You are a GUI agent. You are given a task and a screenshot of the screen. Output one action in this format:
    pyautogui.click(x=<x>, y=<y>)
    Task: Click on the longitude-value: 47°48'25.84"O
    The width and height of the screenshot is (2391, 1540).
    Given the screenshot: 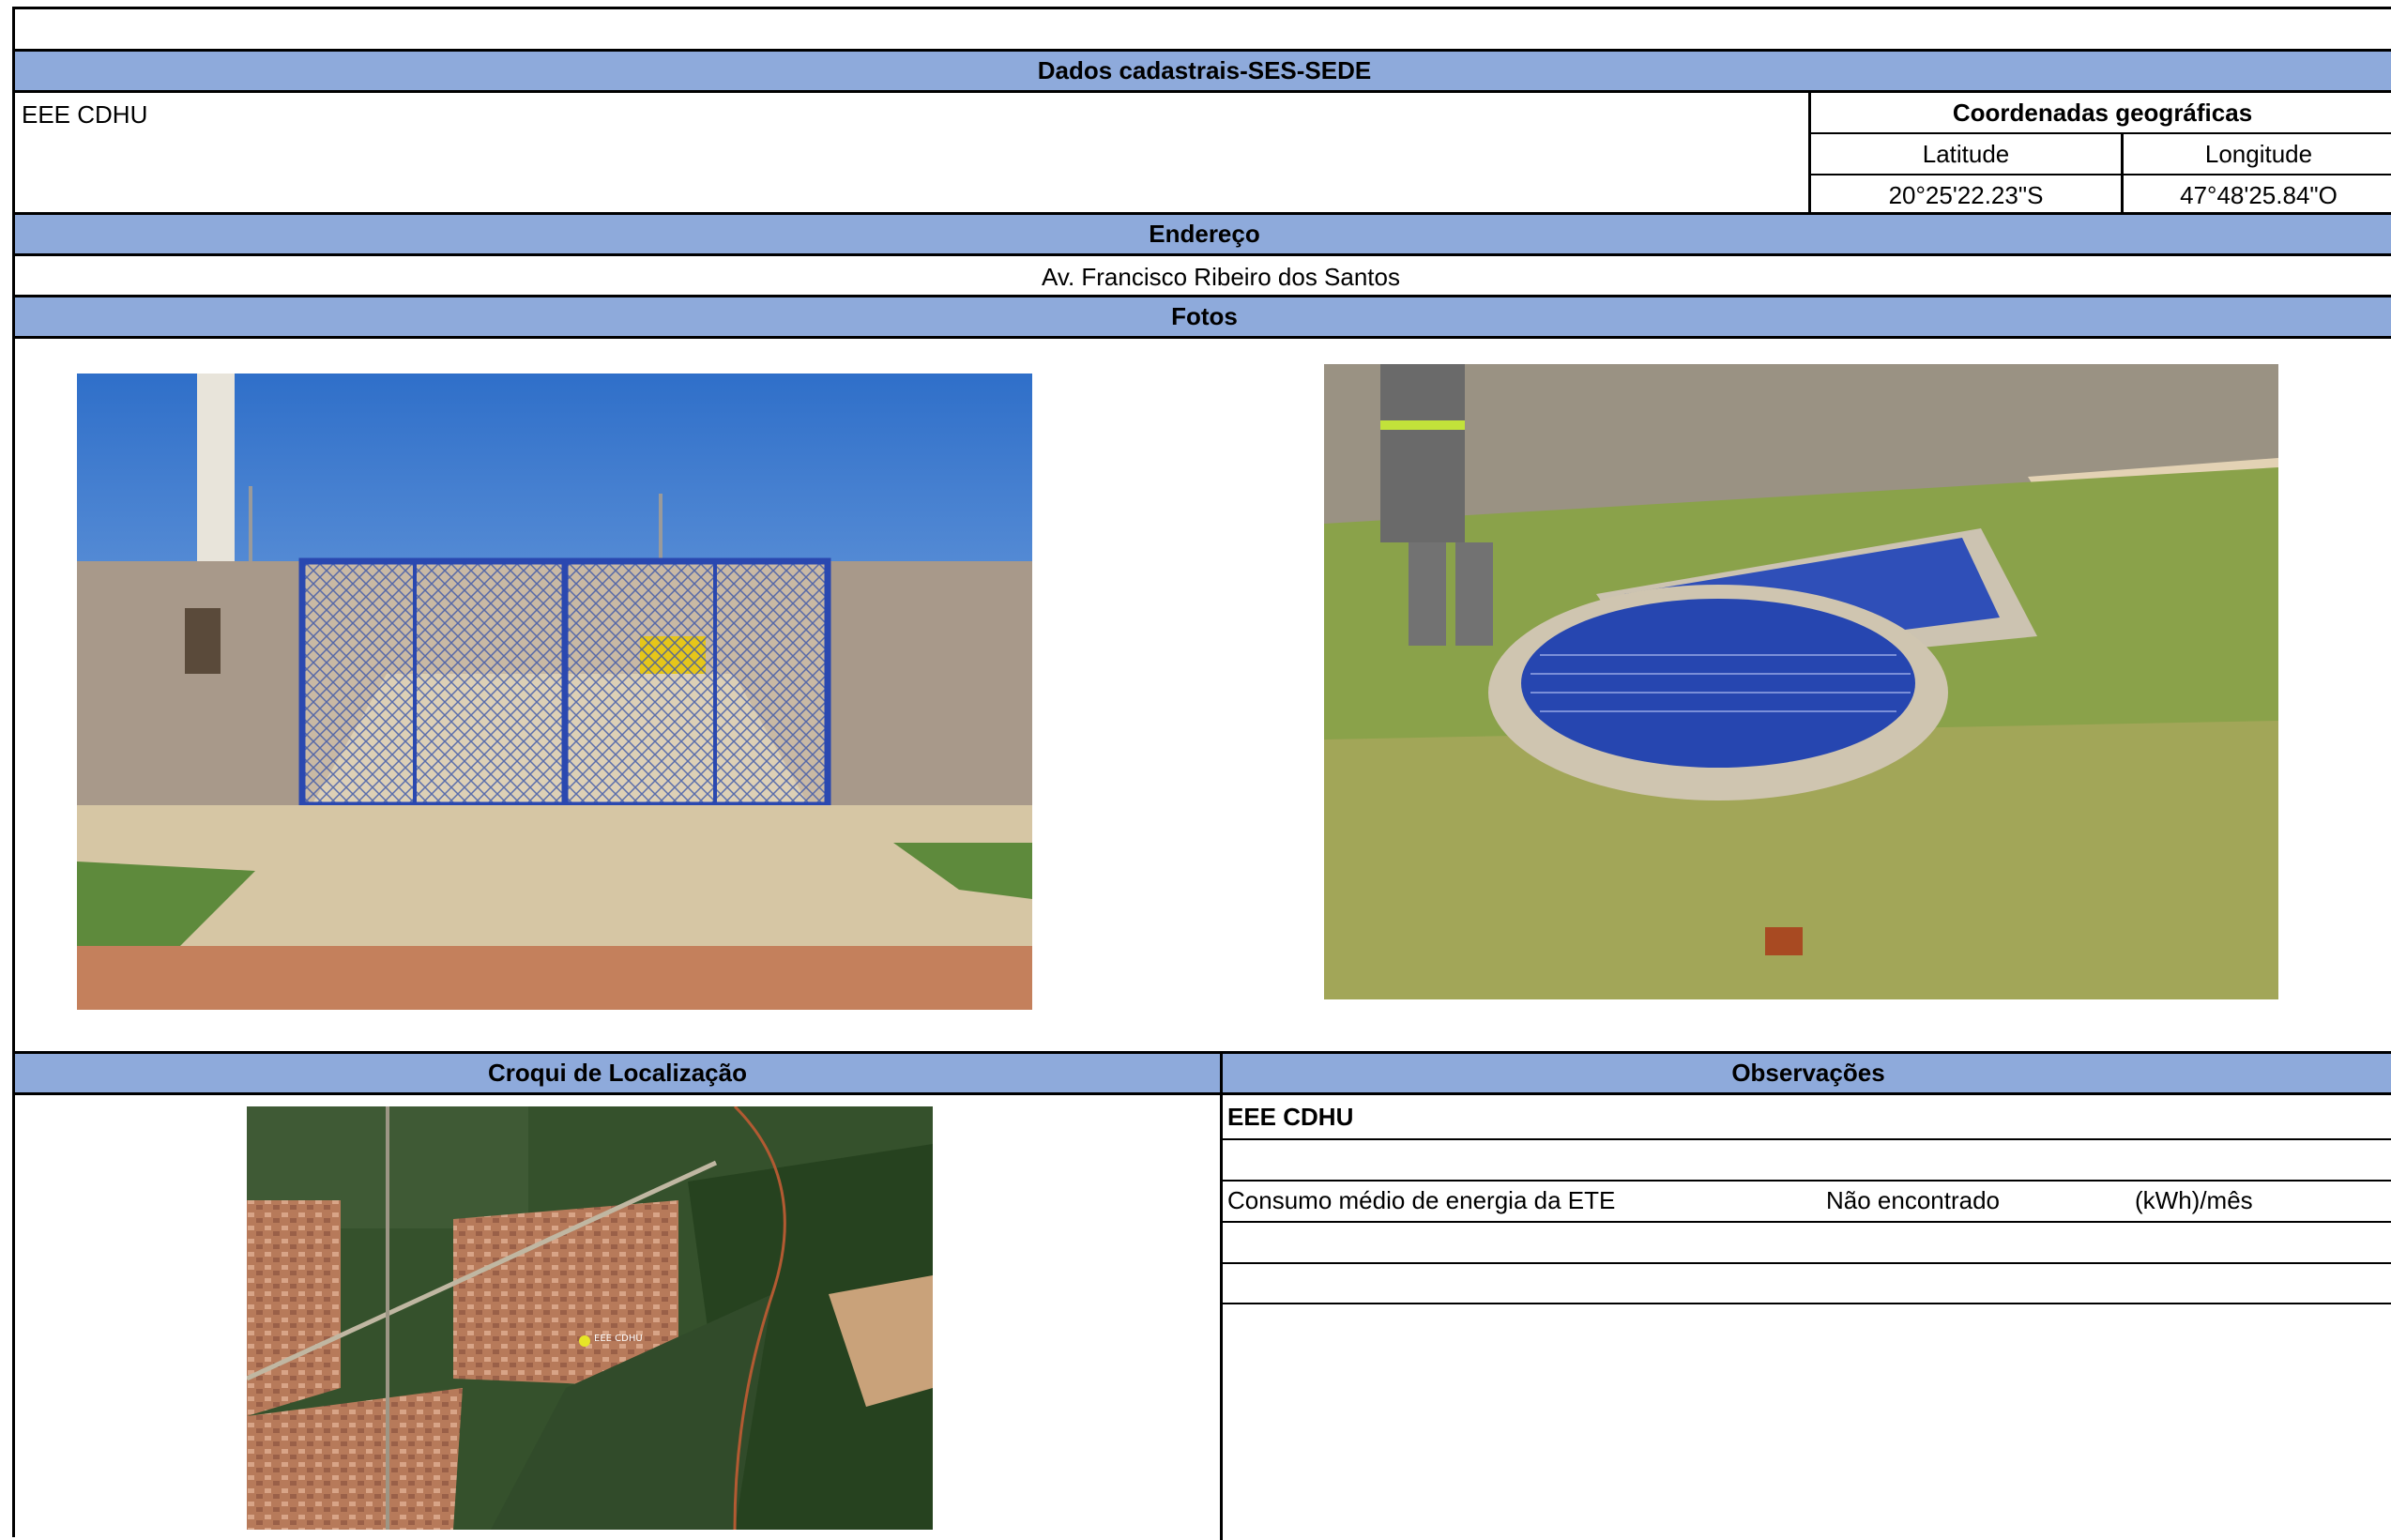 What is the action you would take?
    pyautogui.click(x=2259, y=194)
    